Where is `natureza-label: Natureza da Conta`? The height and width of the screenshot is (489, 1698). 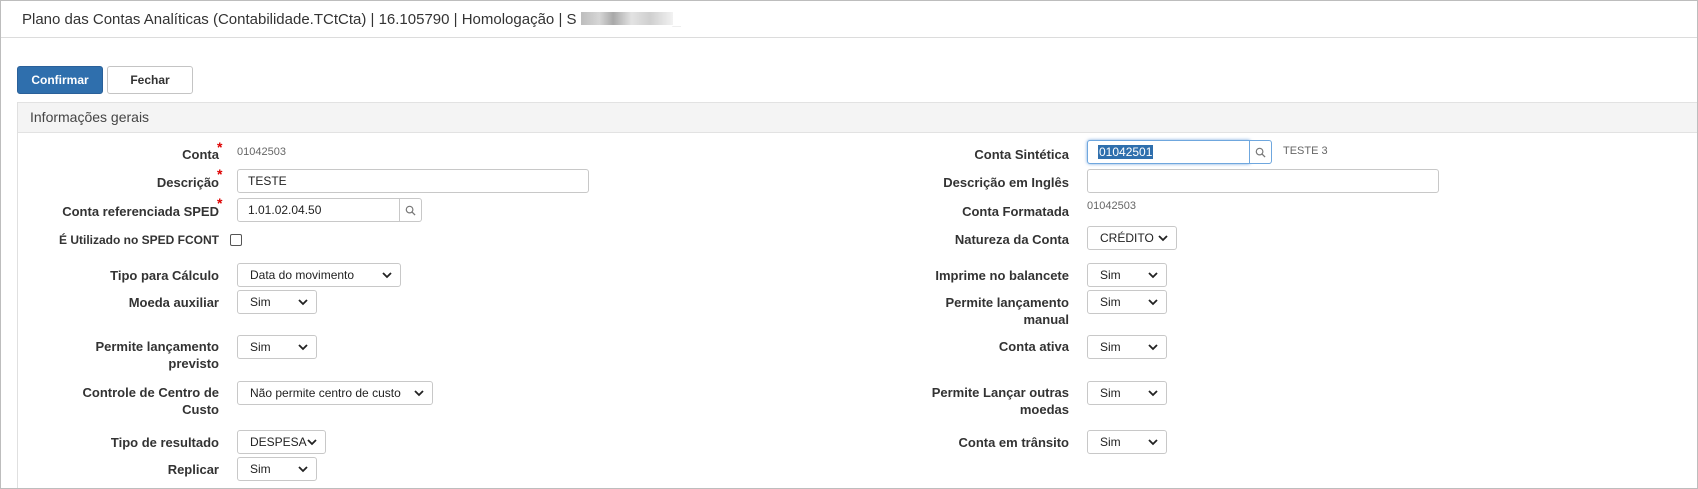
natureza-label: Natureza da Conta is located at coordinates (1011, 239).